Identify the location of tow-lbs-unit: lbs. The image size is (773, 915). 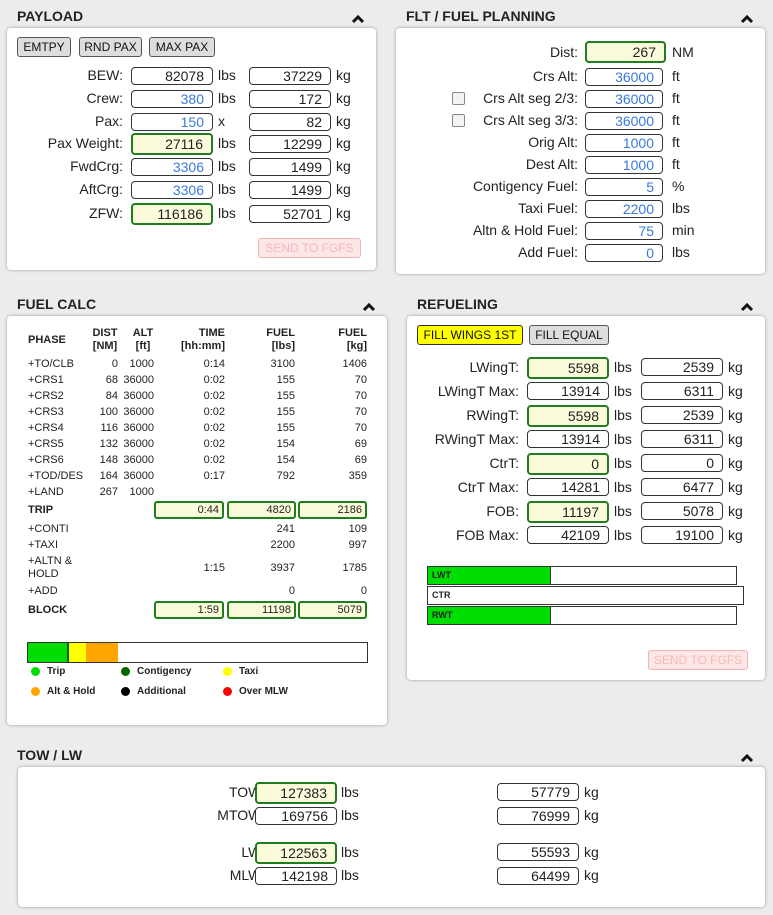
(350, 792).